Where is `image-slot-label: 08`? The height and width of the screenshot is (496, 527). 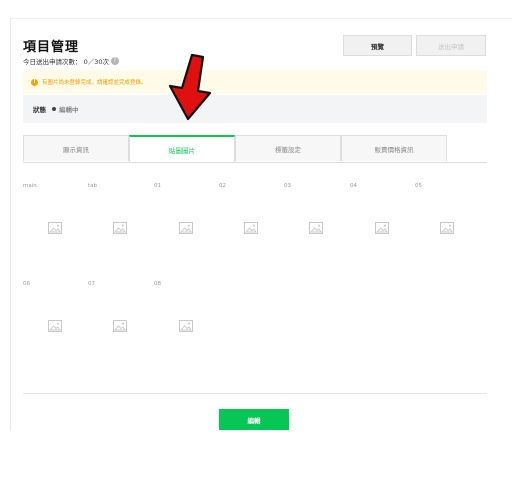
image-slot-label: 08 is located at coordinates (157, 284).